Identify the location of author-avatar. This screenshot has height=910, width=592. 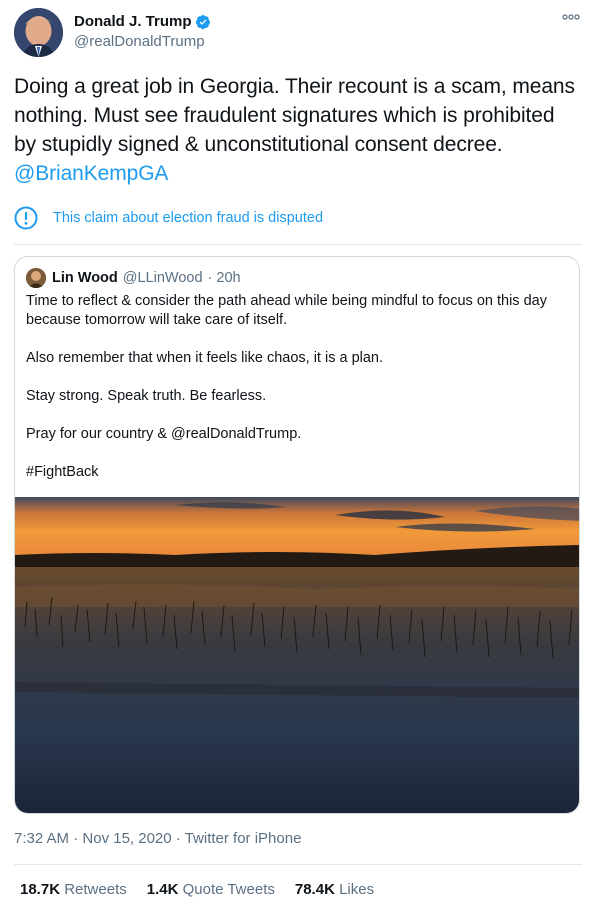
(38, 32).